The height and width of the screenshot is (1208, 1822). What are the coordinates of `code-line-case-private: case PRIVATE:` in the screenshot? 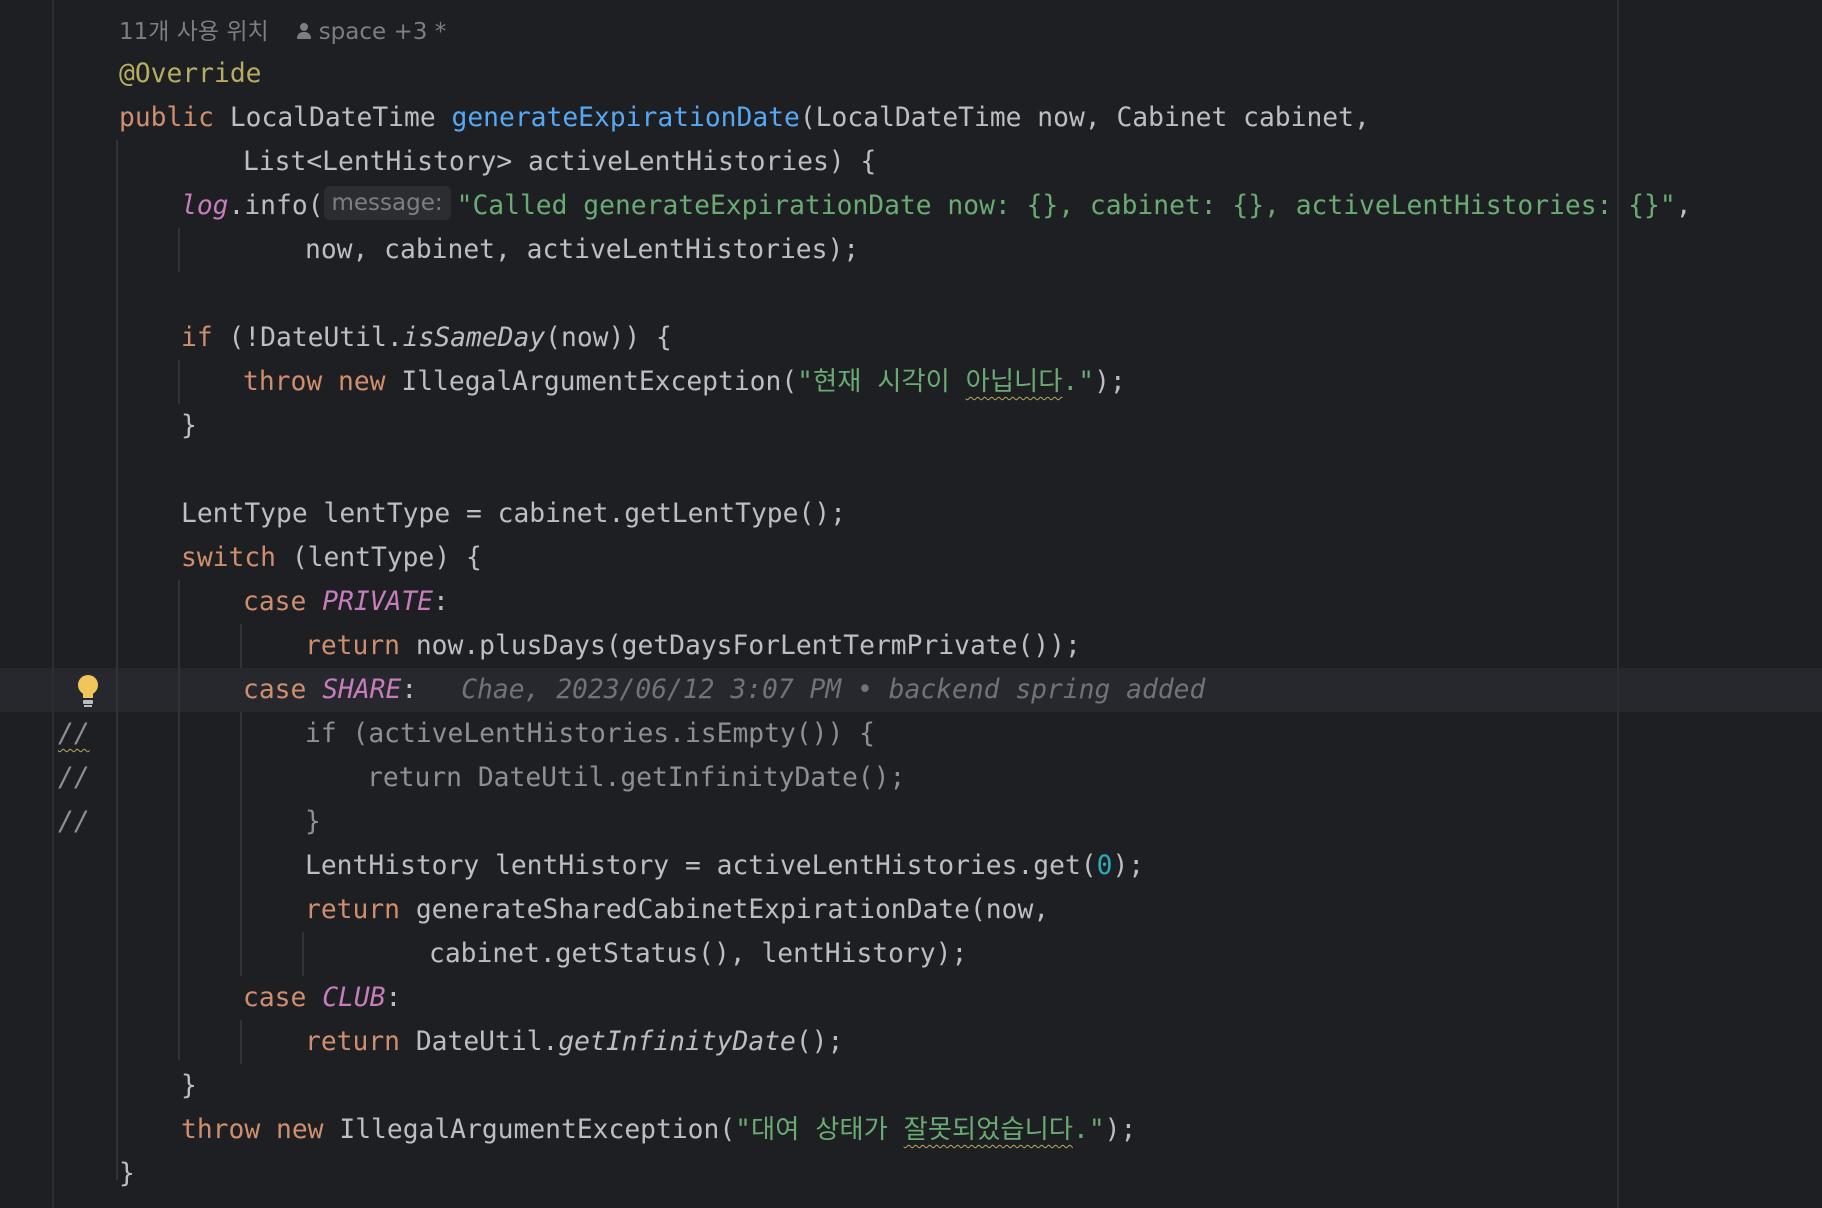 It's located at (346, 602).